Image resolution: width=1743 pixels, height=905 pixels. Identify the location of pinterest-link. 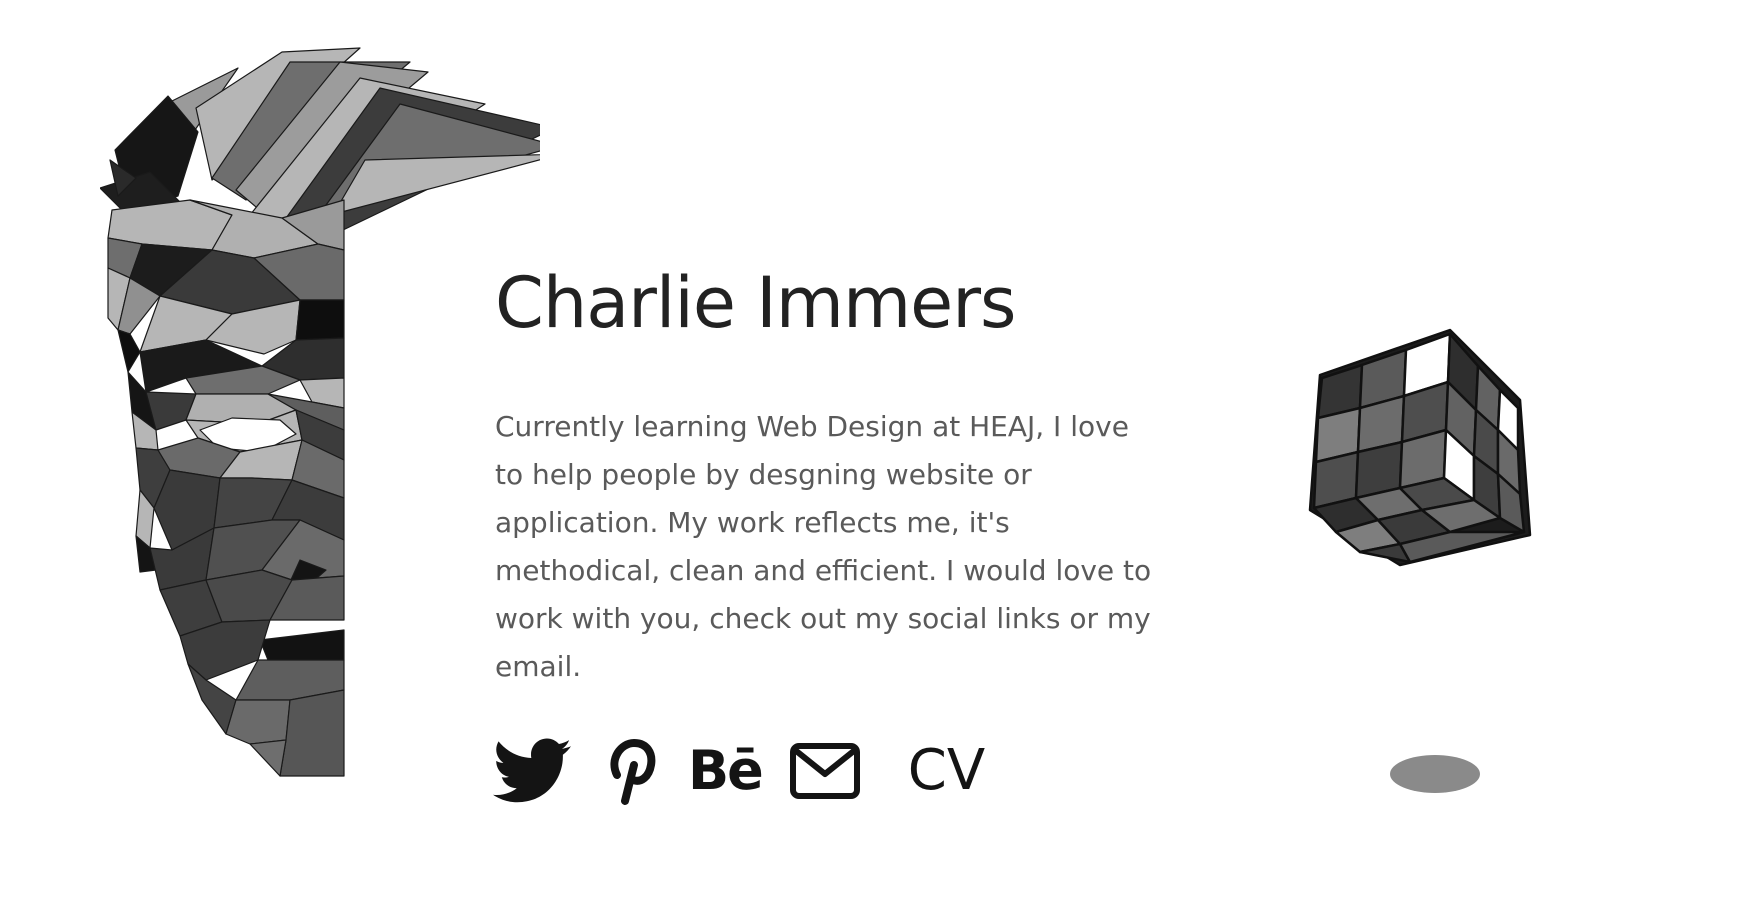
(630, 771).